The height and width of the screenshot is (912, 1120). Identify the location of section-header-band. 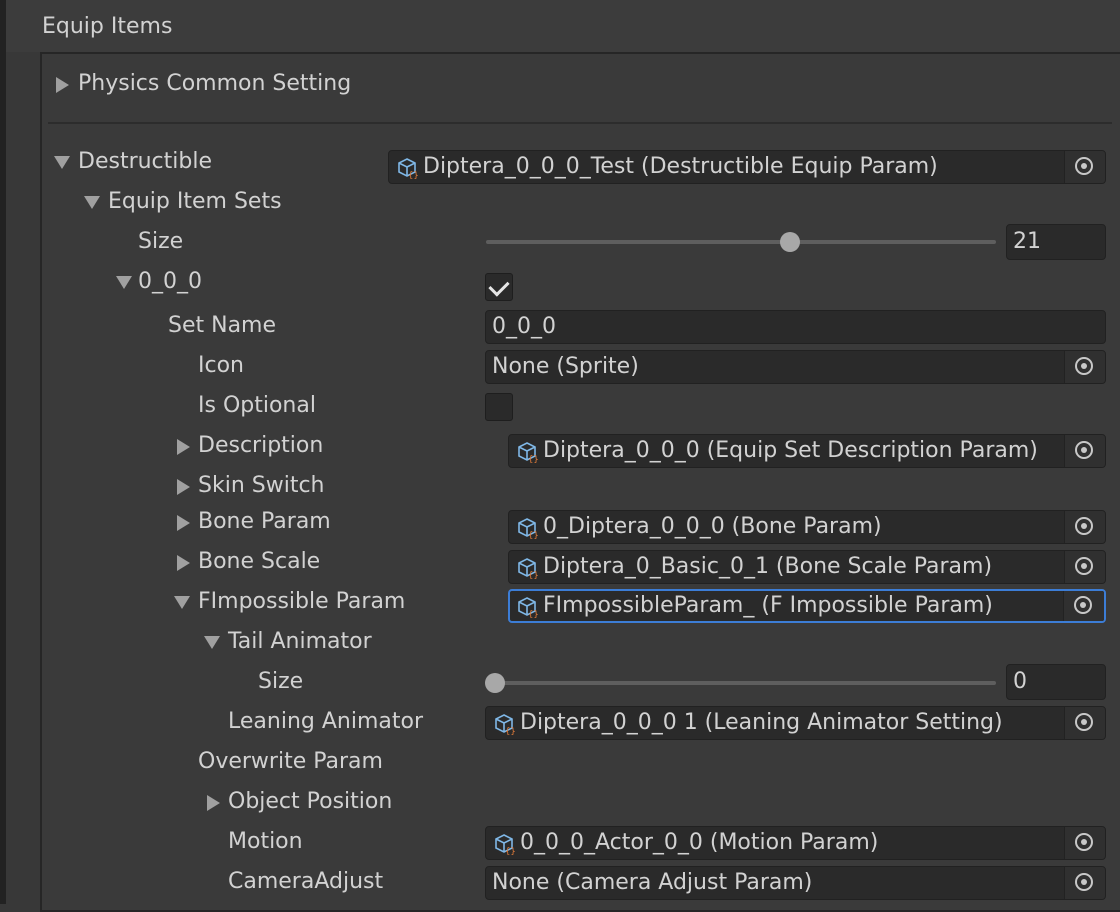
(563, 26).